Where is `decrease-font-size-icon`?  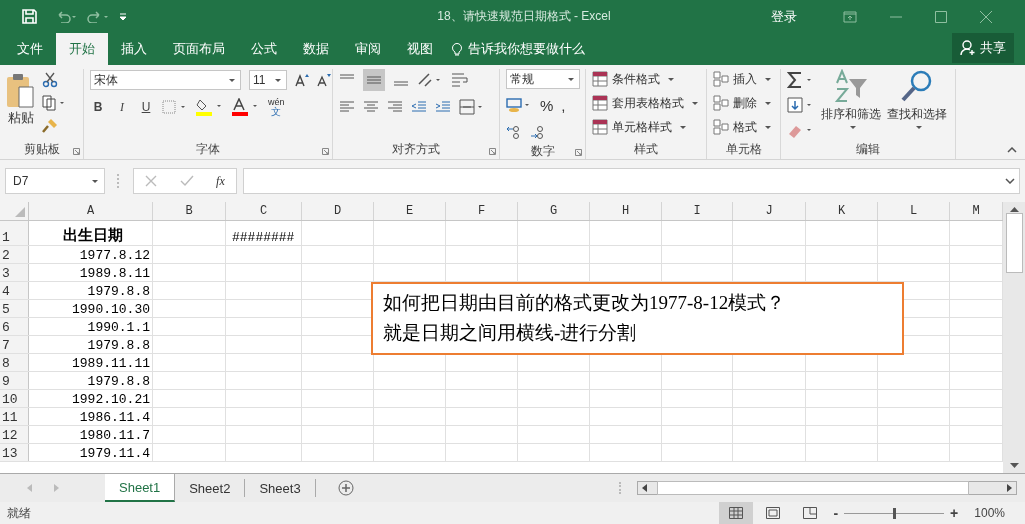 decrease-font-size-icon is located at coordinates (324, 80).